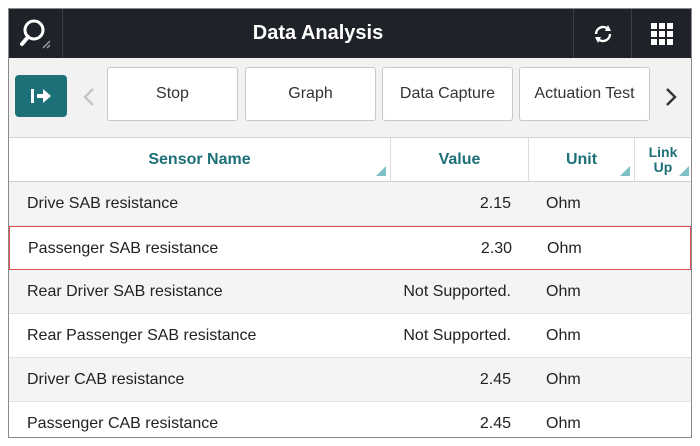 The image size is (700, 446). What do you see at coordinates (200, 160) in the screenshot?
I see `column-header-sensor-name: Sensor Name` at bounding box center [200, 160].